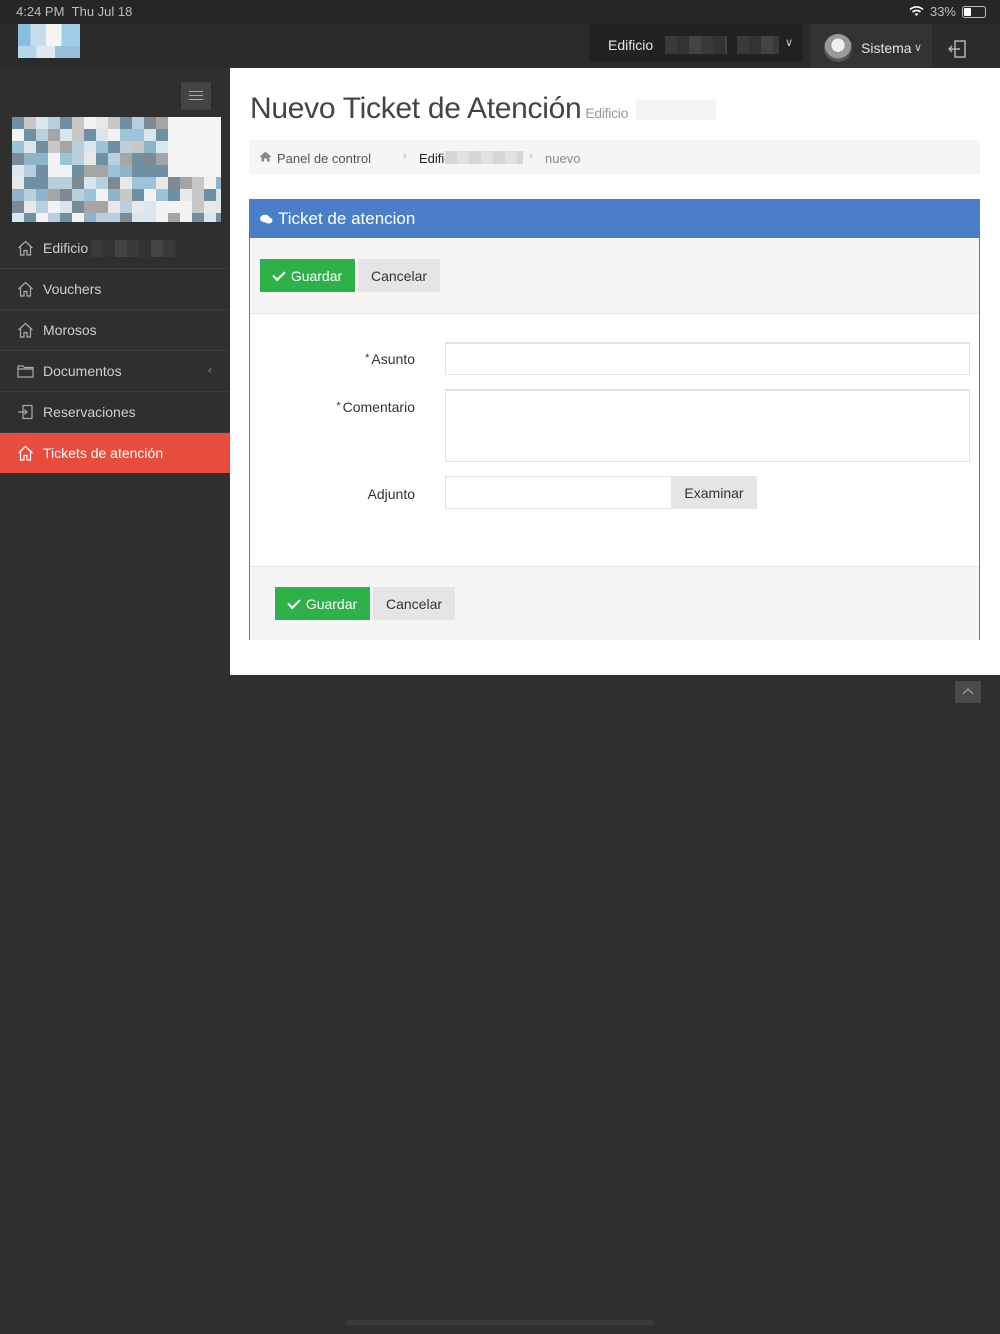 This screenshot has height=1334, width=1000. Describe the element at coordinates (196, 96) in the screenshot. I see `menu-toggle-button` at that location.